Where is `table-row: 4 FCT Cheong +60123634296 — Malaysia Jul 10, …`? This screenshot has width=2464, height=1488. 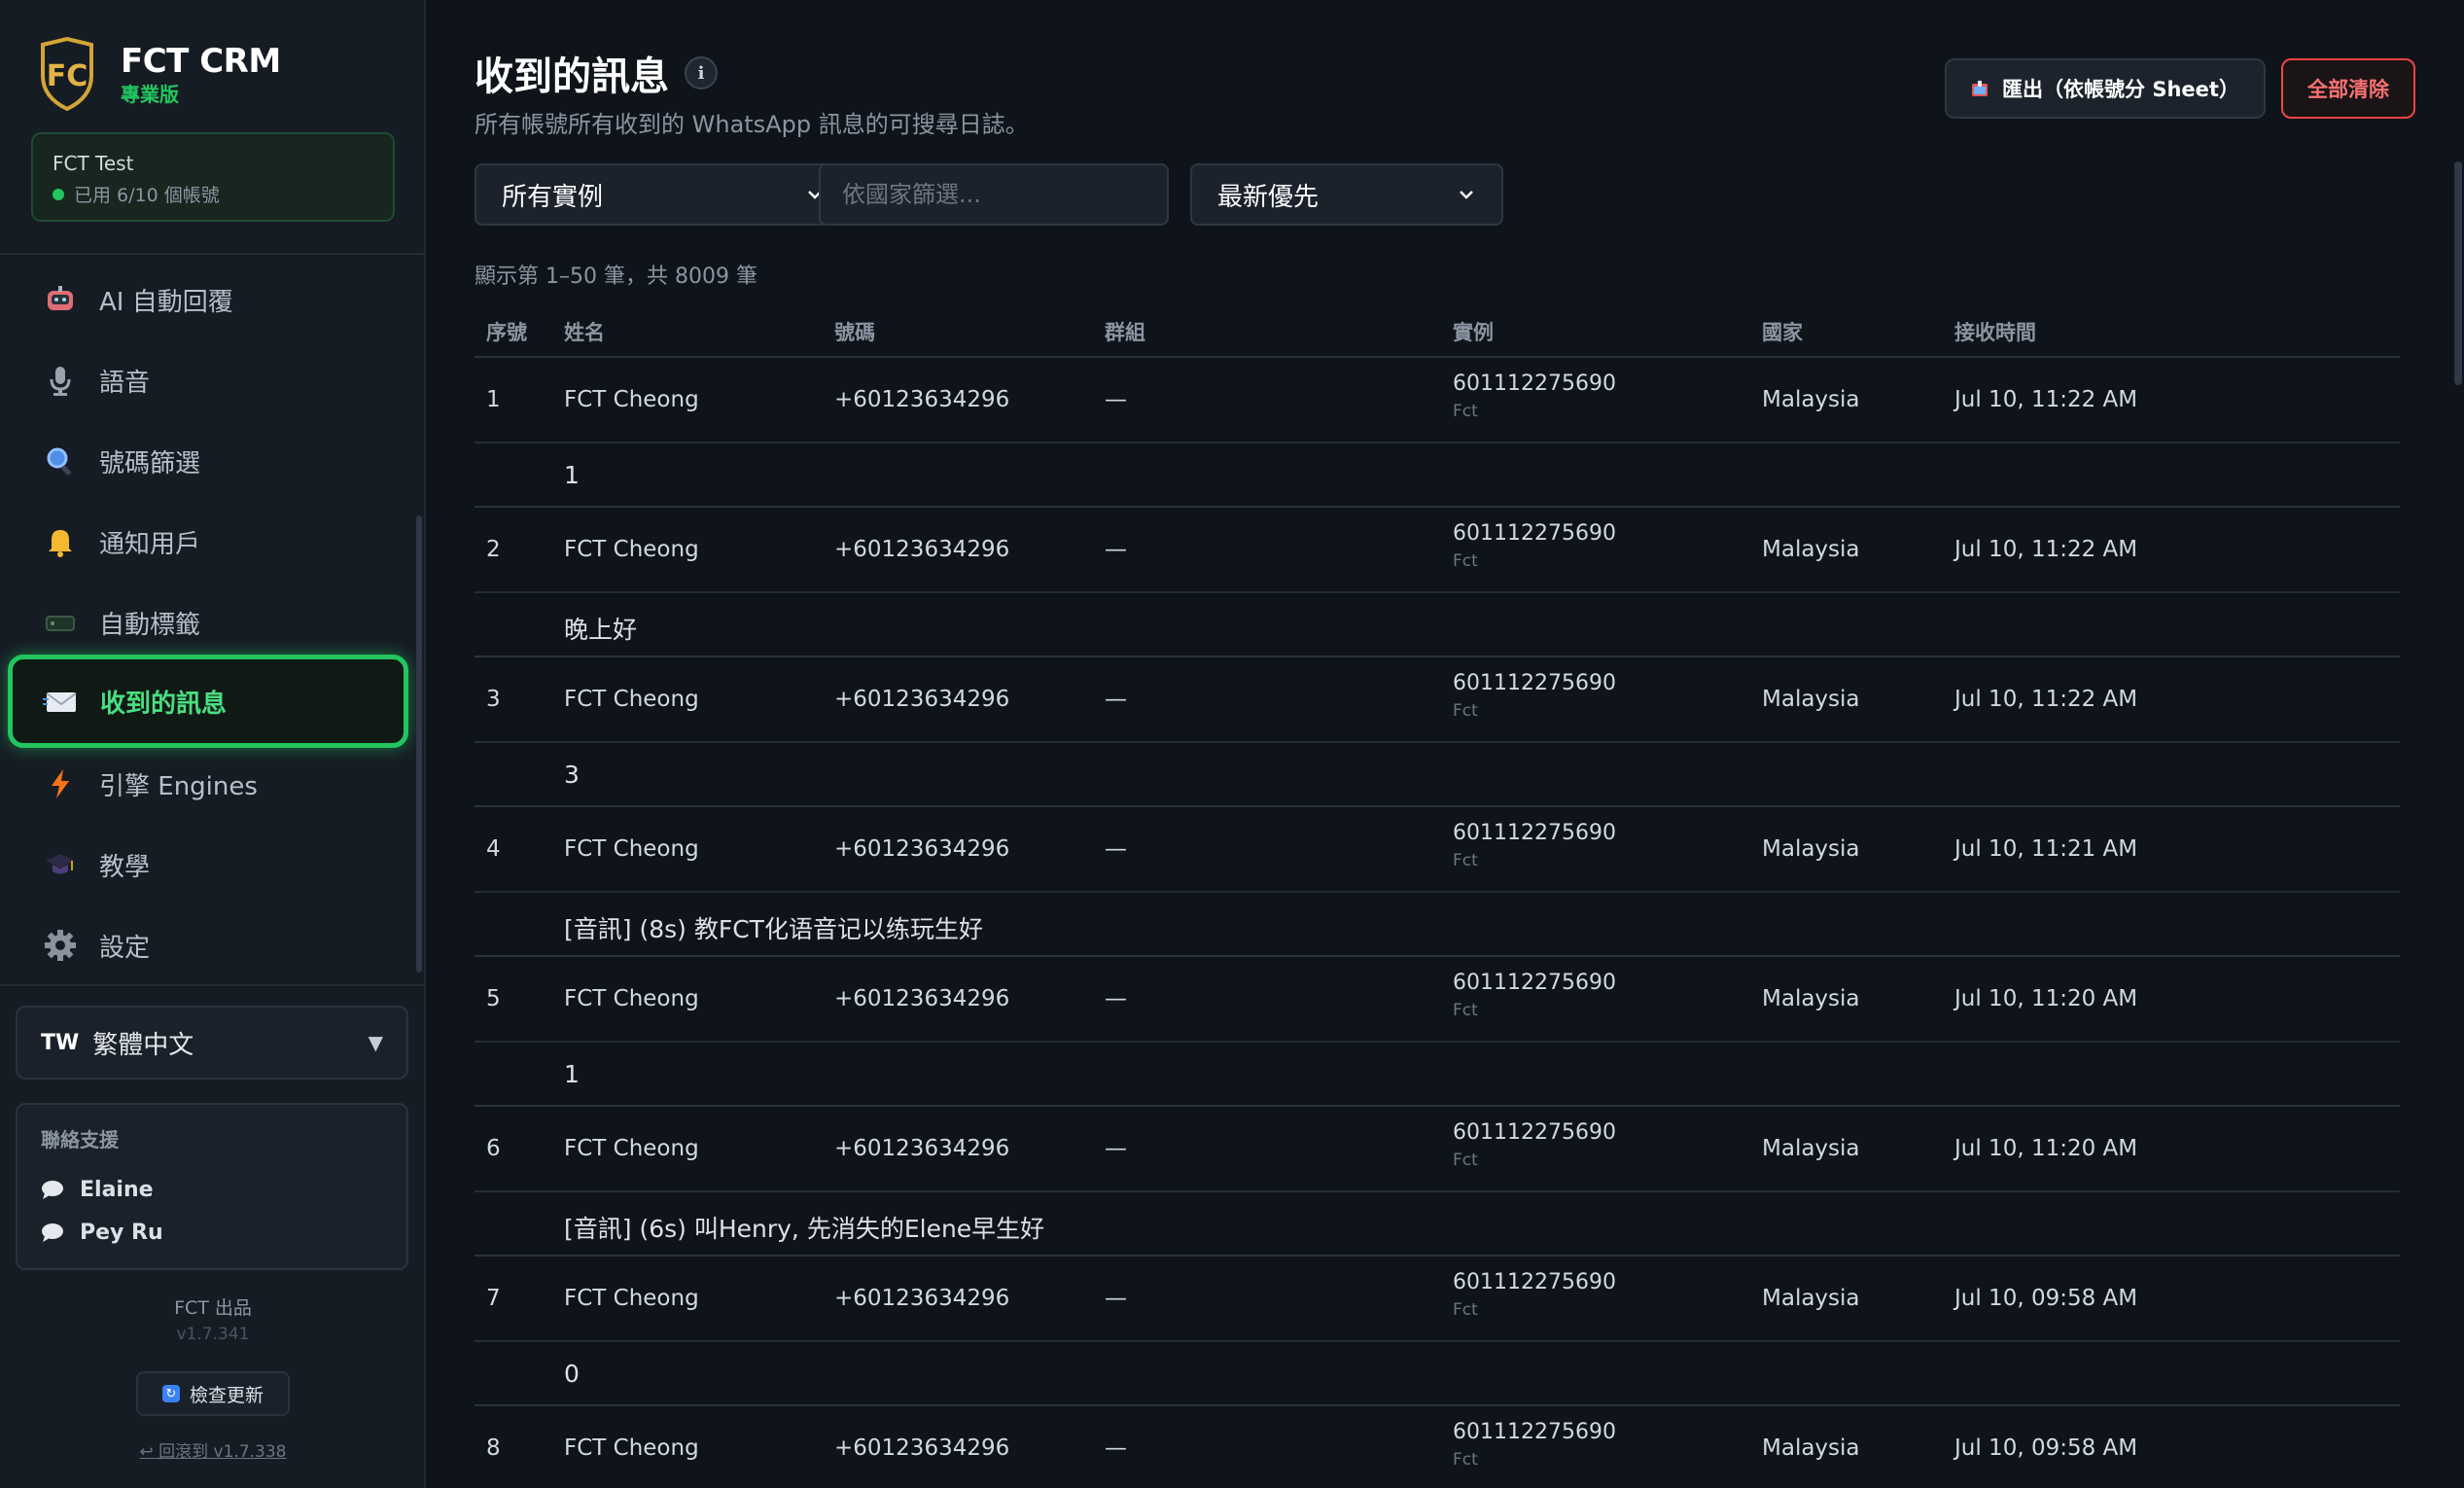 table-row: 4 FCT Cheong +60123634296 — Malaysia Jul 10, … is located at coordinates (1437, 850).